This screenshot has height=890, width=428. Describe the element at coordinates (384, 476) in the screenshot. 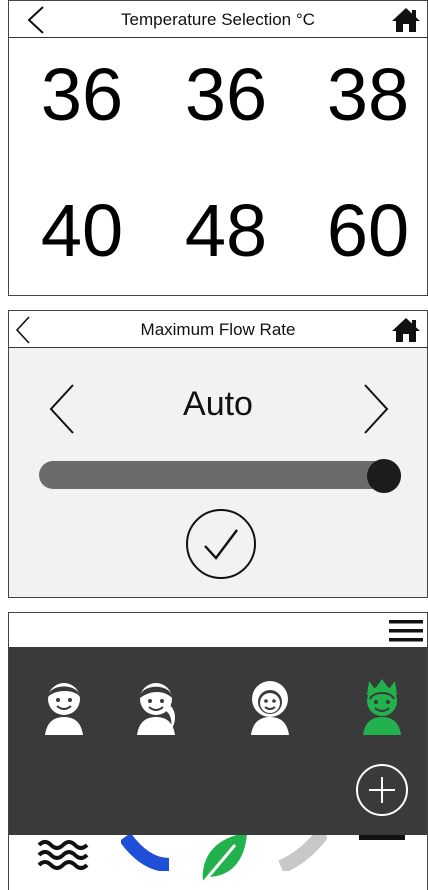

I see `flow-rate-slider-handle` at that location.